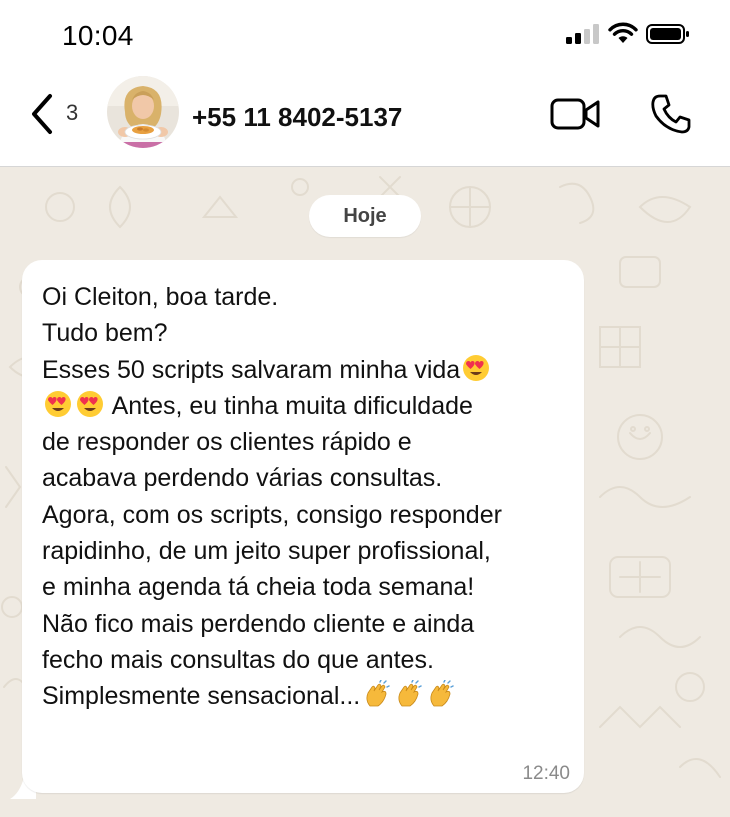 Image resolution: width=730 pixels, height=817 pixels. Describe the element at coordinates (160, 297) in the screenshot. I see `message-line: Oi Cleiton, boa tarde.` at that location.